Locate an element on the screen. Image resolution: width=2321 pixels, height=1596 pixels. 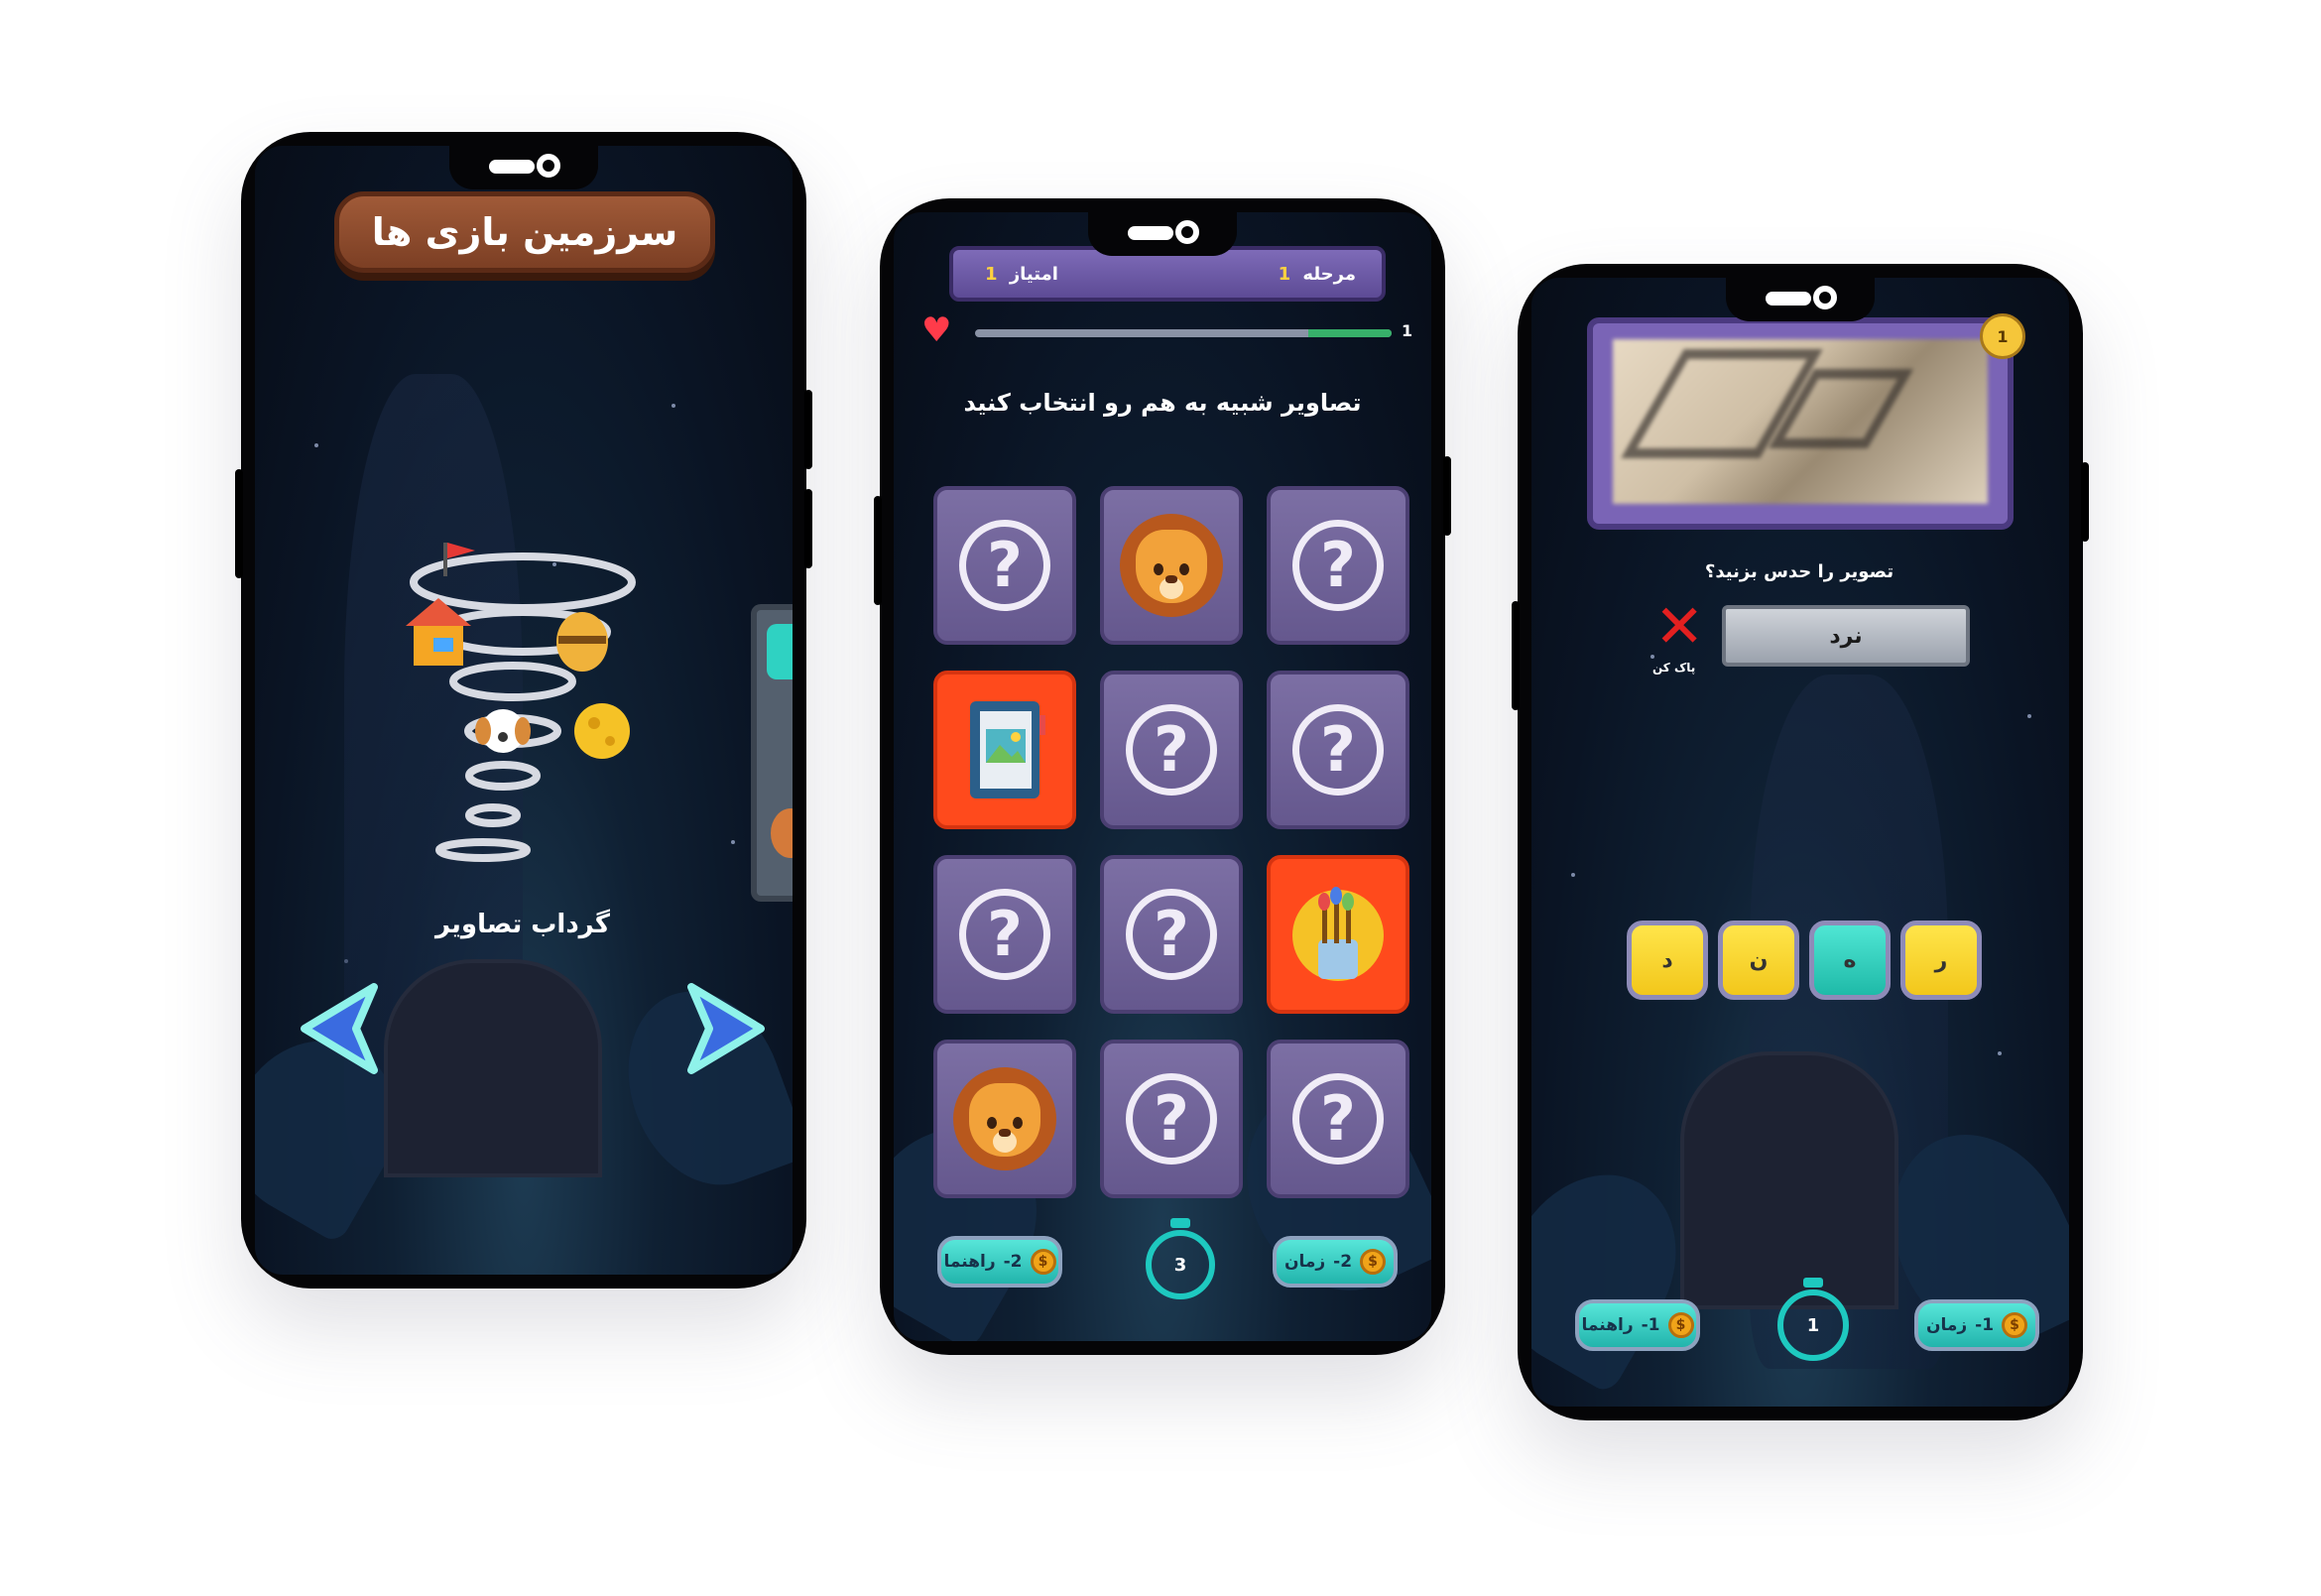
timer: 3 is located at coordinates (1180, 1264).